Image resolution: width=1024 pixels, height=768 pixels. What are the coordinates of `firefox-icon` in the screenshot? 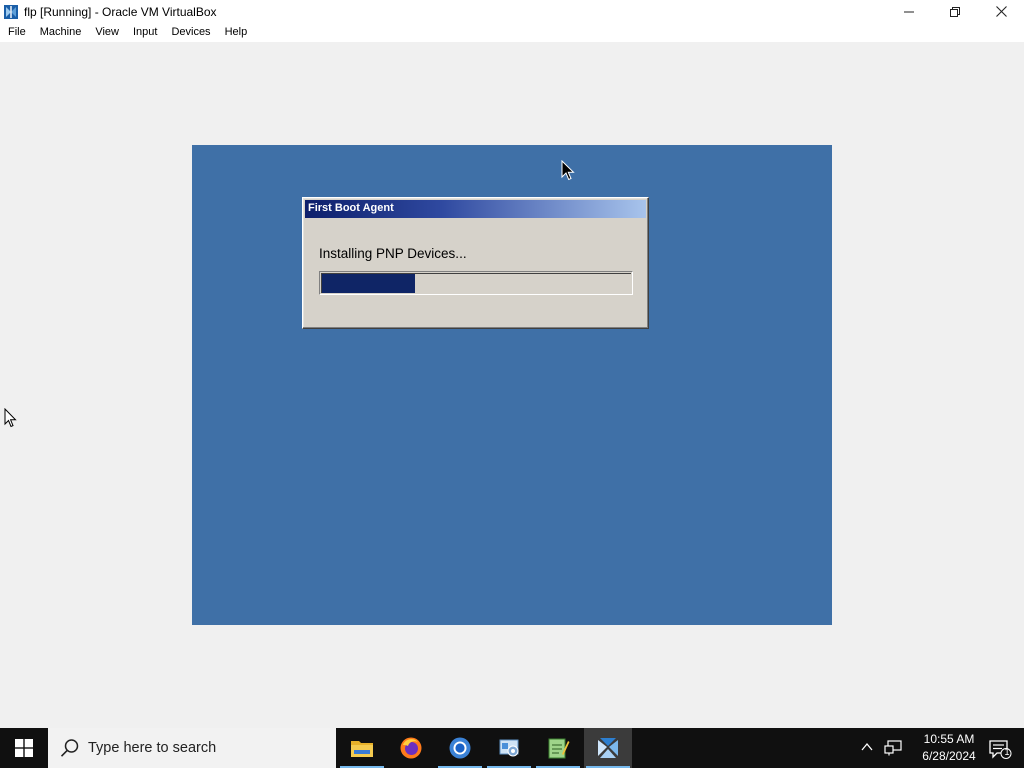 It's located at (411, 748).